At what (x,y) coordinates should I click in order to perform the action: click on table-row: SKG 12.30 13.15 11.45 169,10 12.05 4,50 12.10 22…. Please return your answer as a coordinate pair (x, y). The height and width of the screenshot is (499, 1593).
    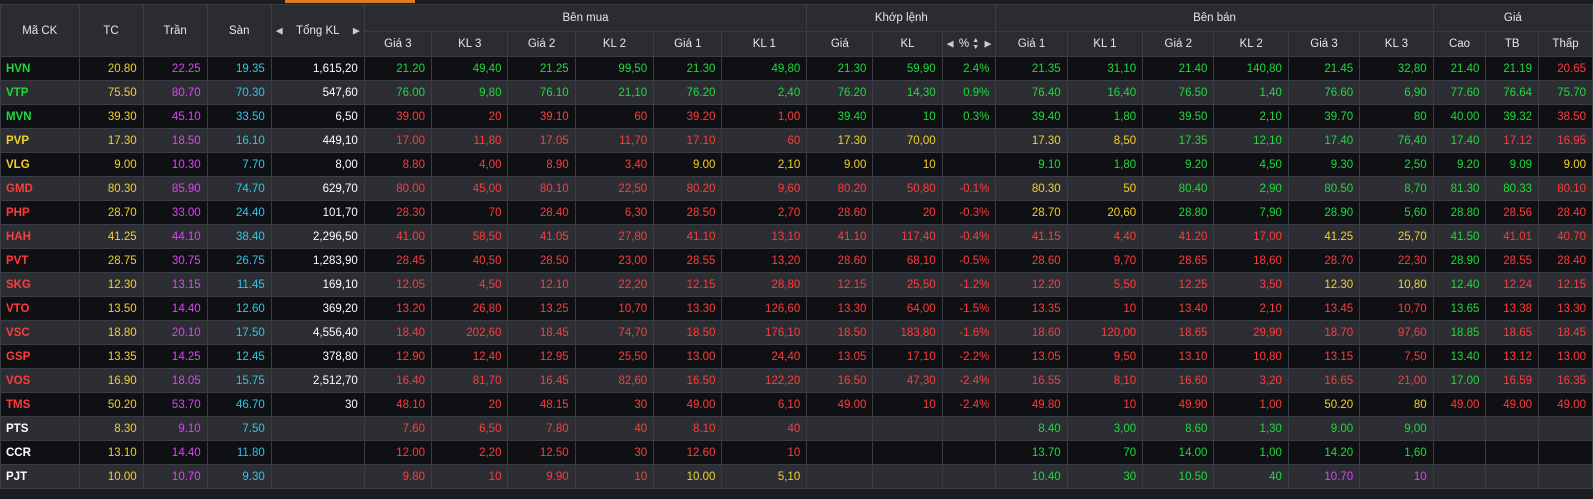
    Looking at the image, I should click on (796, 284).